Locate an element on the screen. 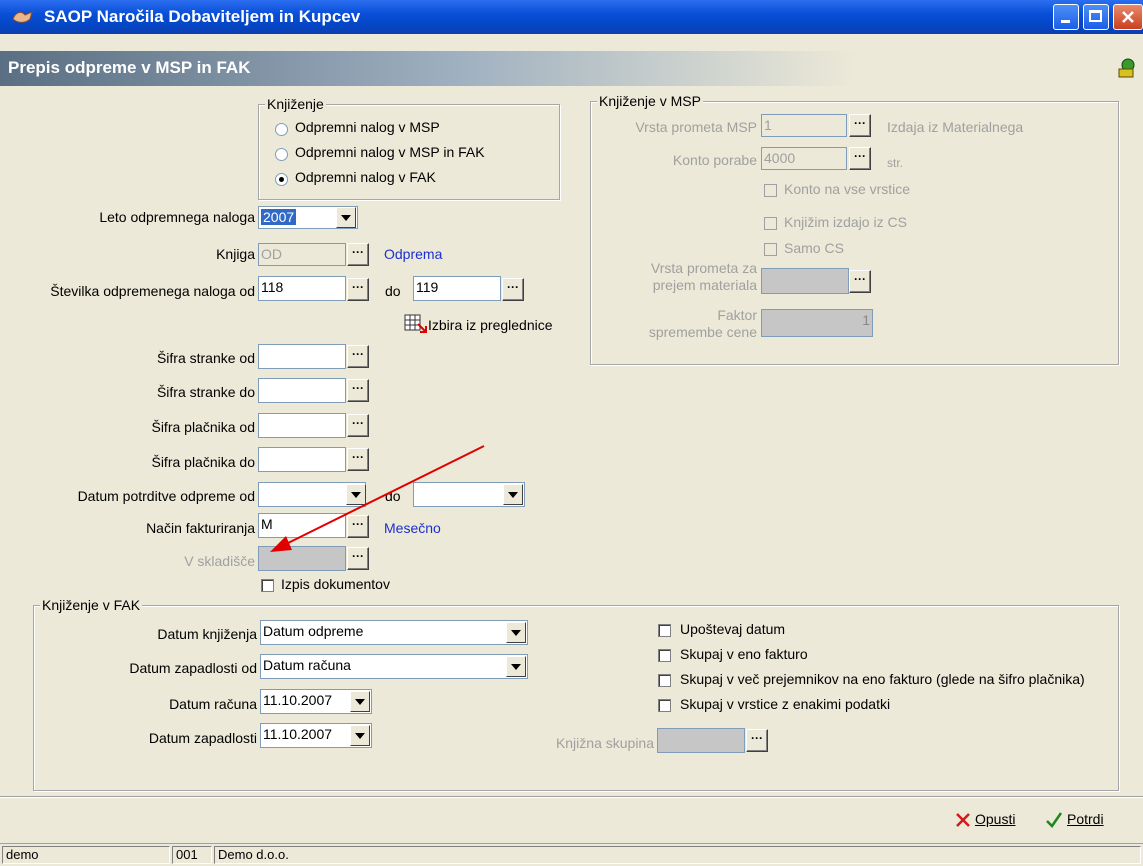  stevilka-label: Številka odpremenega naloga od is located at coordinates (152, 291).